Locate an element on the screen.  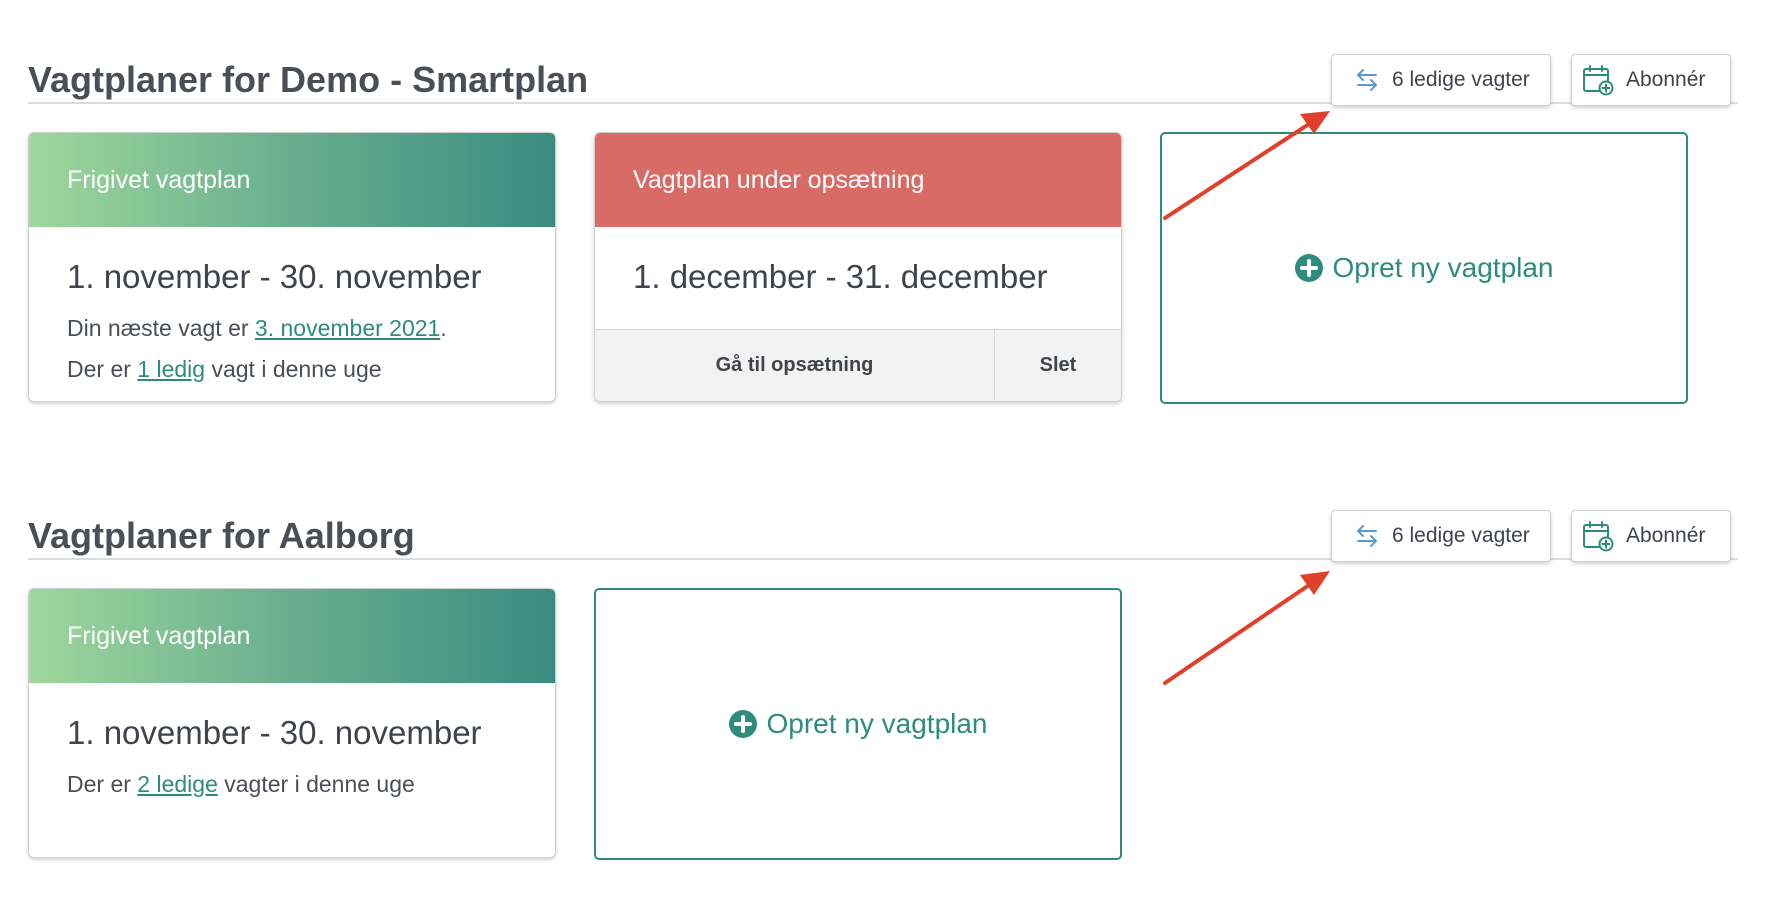
free-shifts-link: 1 ledig is located at coordinates (171, 369).